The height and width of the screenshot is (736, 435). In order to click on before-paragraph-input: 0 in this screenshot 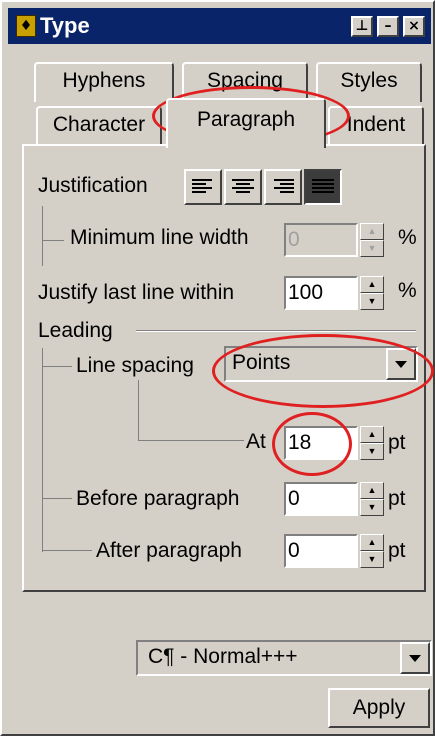, I will do `click(321, 499)`.